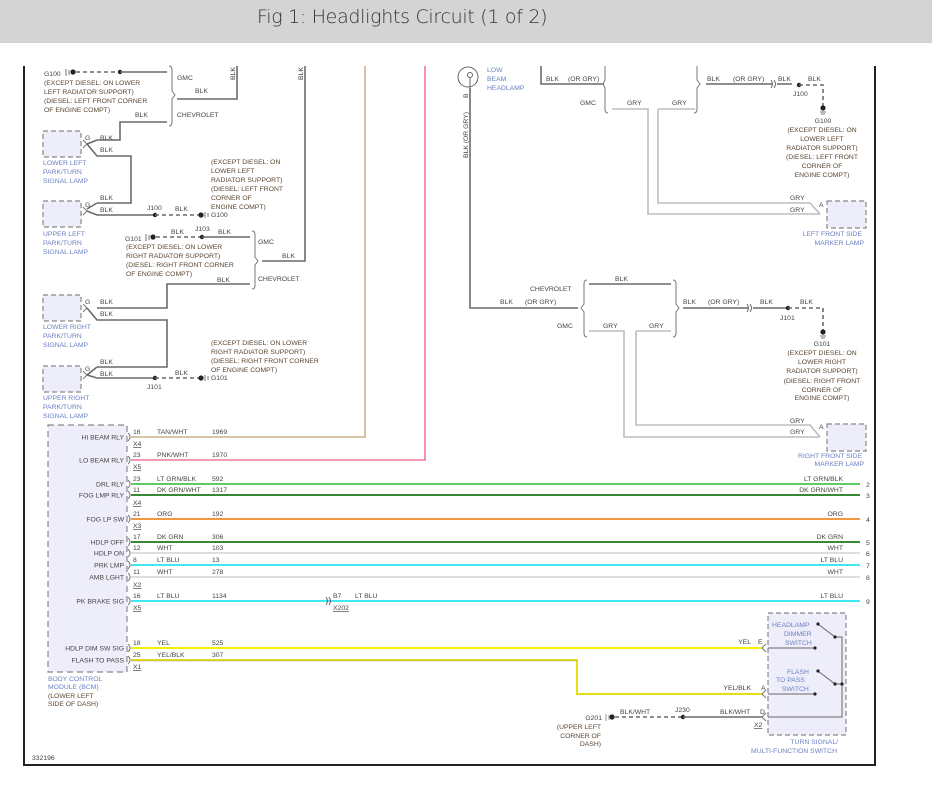 This screenshot has width=932, height=795. I want to click on circuit-number: 1969, so click(219, 432).